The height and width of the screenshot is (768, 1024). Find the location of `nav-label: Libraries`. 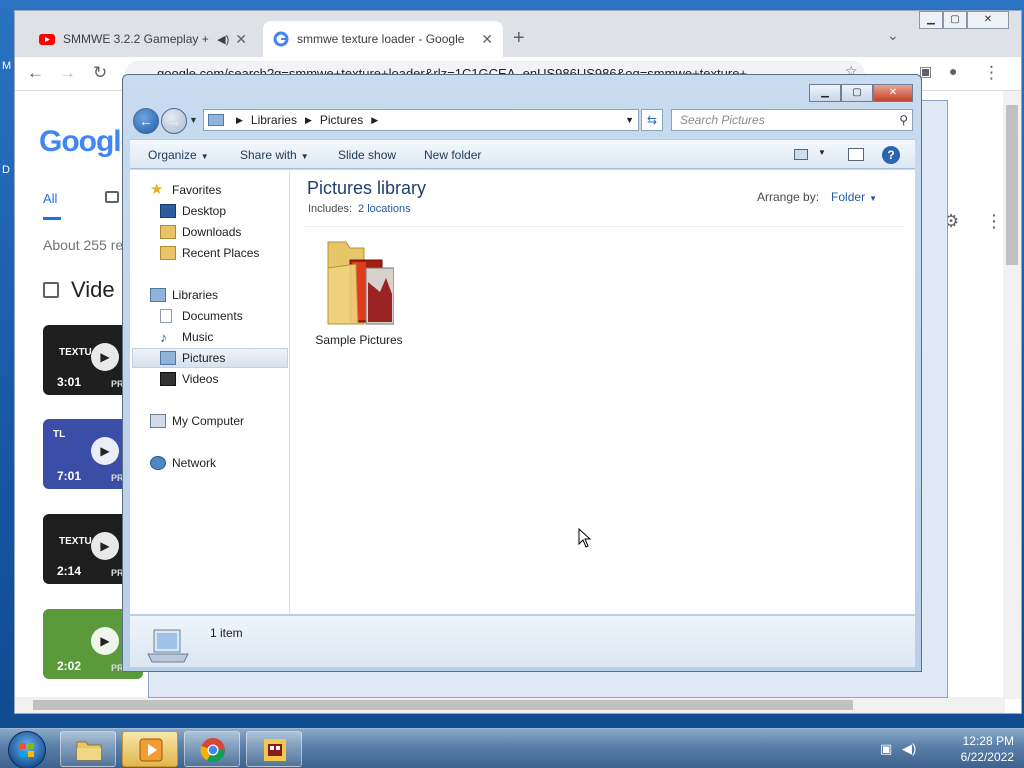

nav-label: Libraries is located at coordinates (195, 295).